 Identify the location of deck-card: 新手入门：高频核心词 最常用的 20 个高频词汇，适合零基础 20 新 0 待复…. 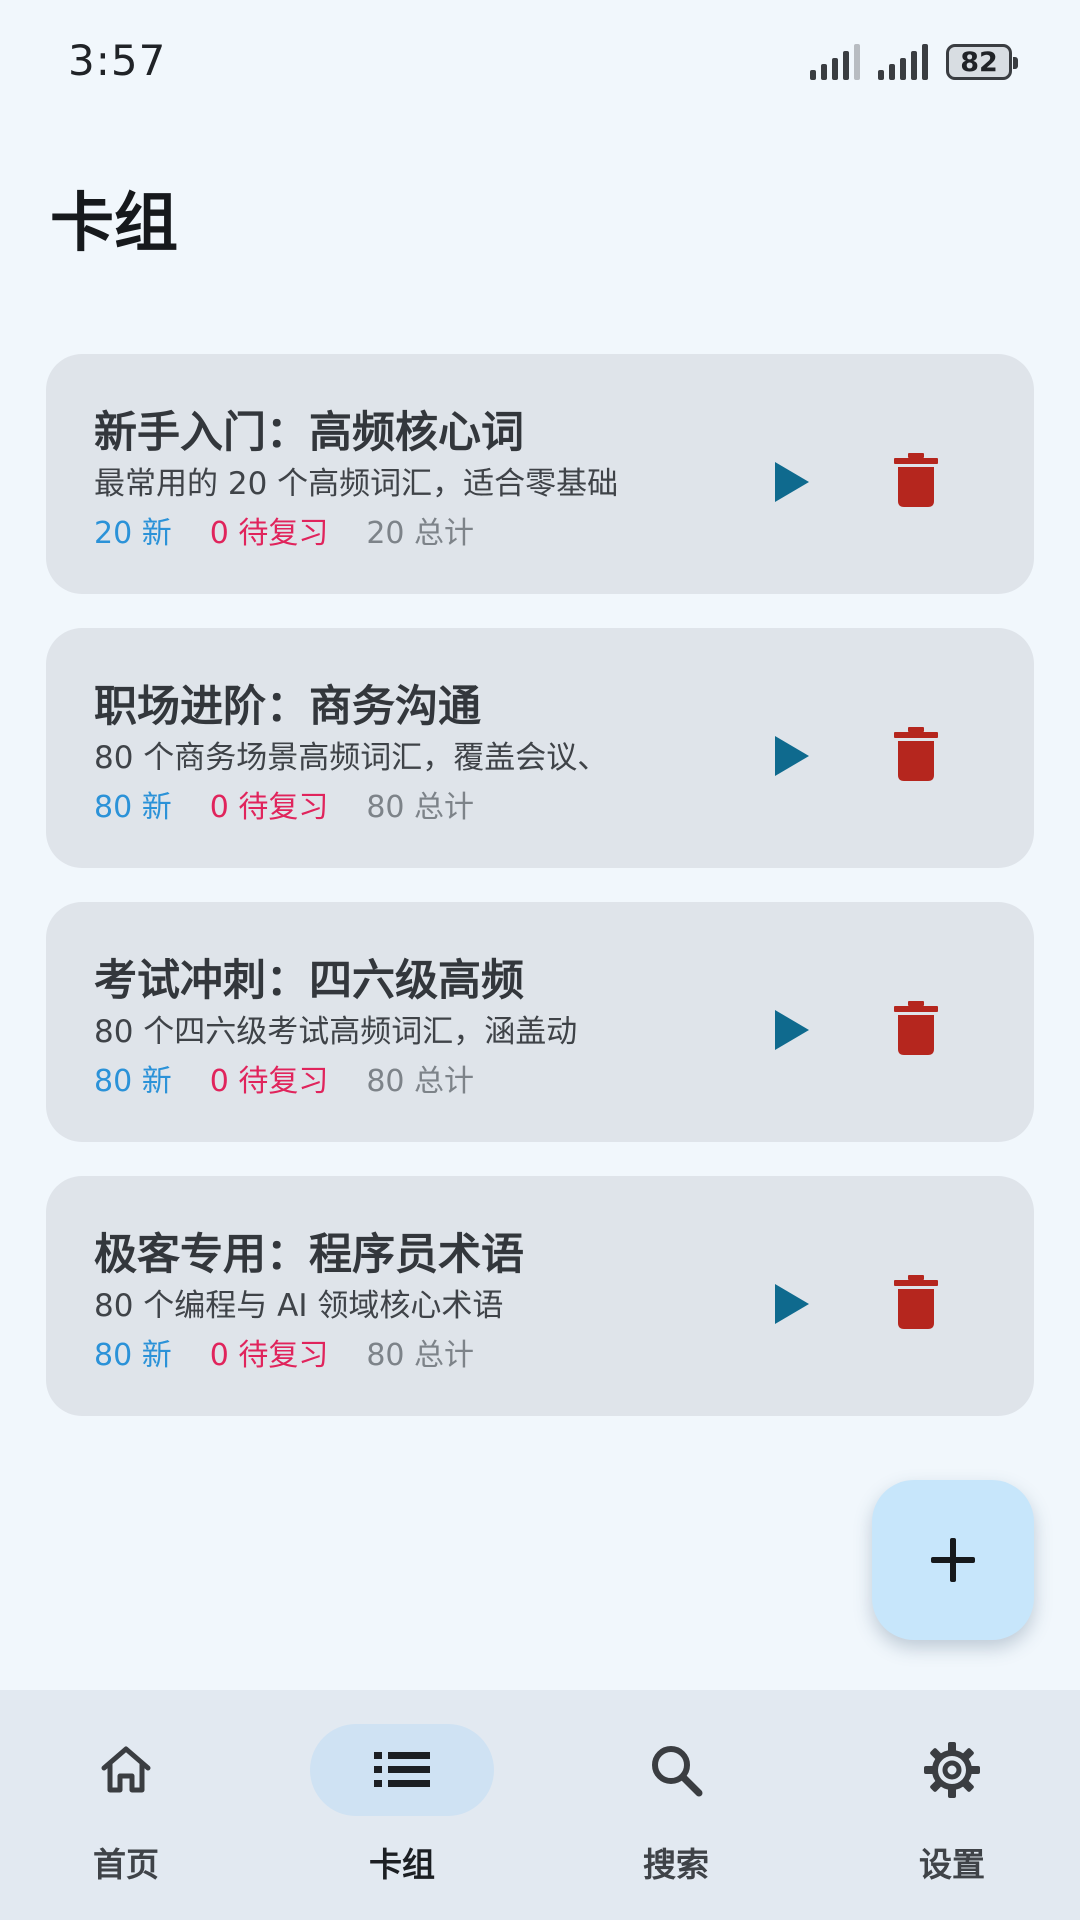
(540, 474).